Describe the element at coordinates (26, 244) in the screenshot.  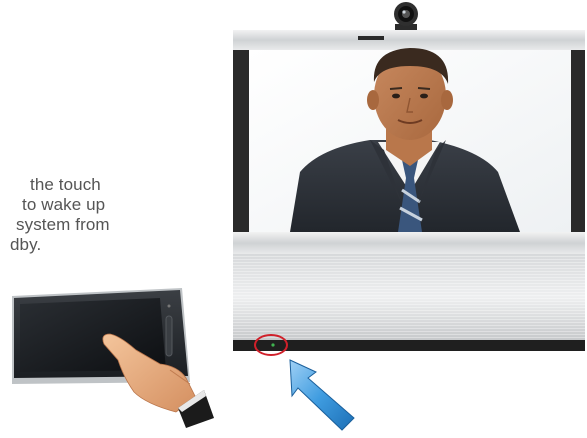
I see `instruction-line-4: dby.` at that location.